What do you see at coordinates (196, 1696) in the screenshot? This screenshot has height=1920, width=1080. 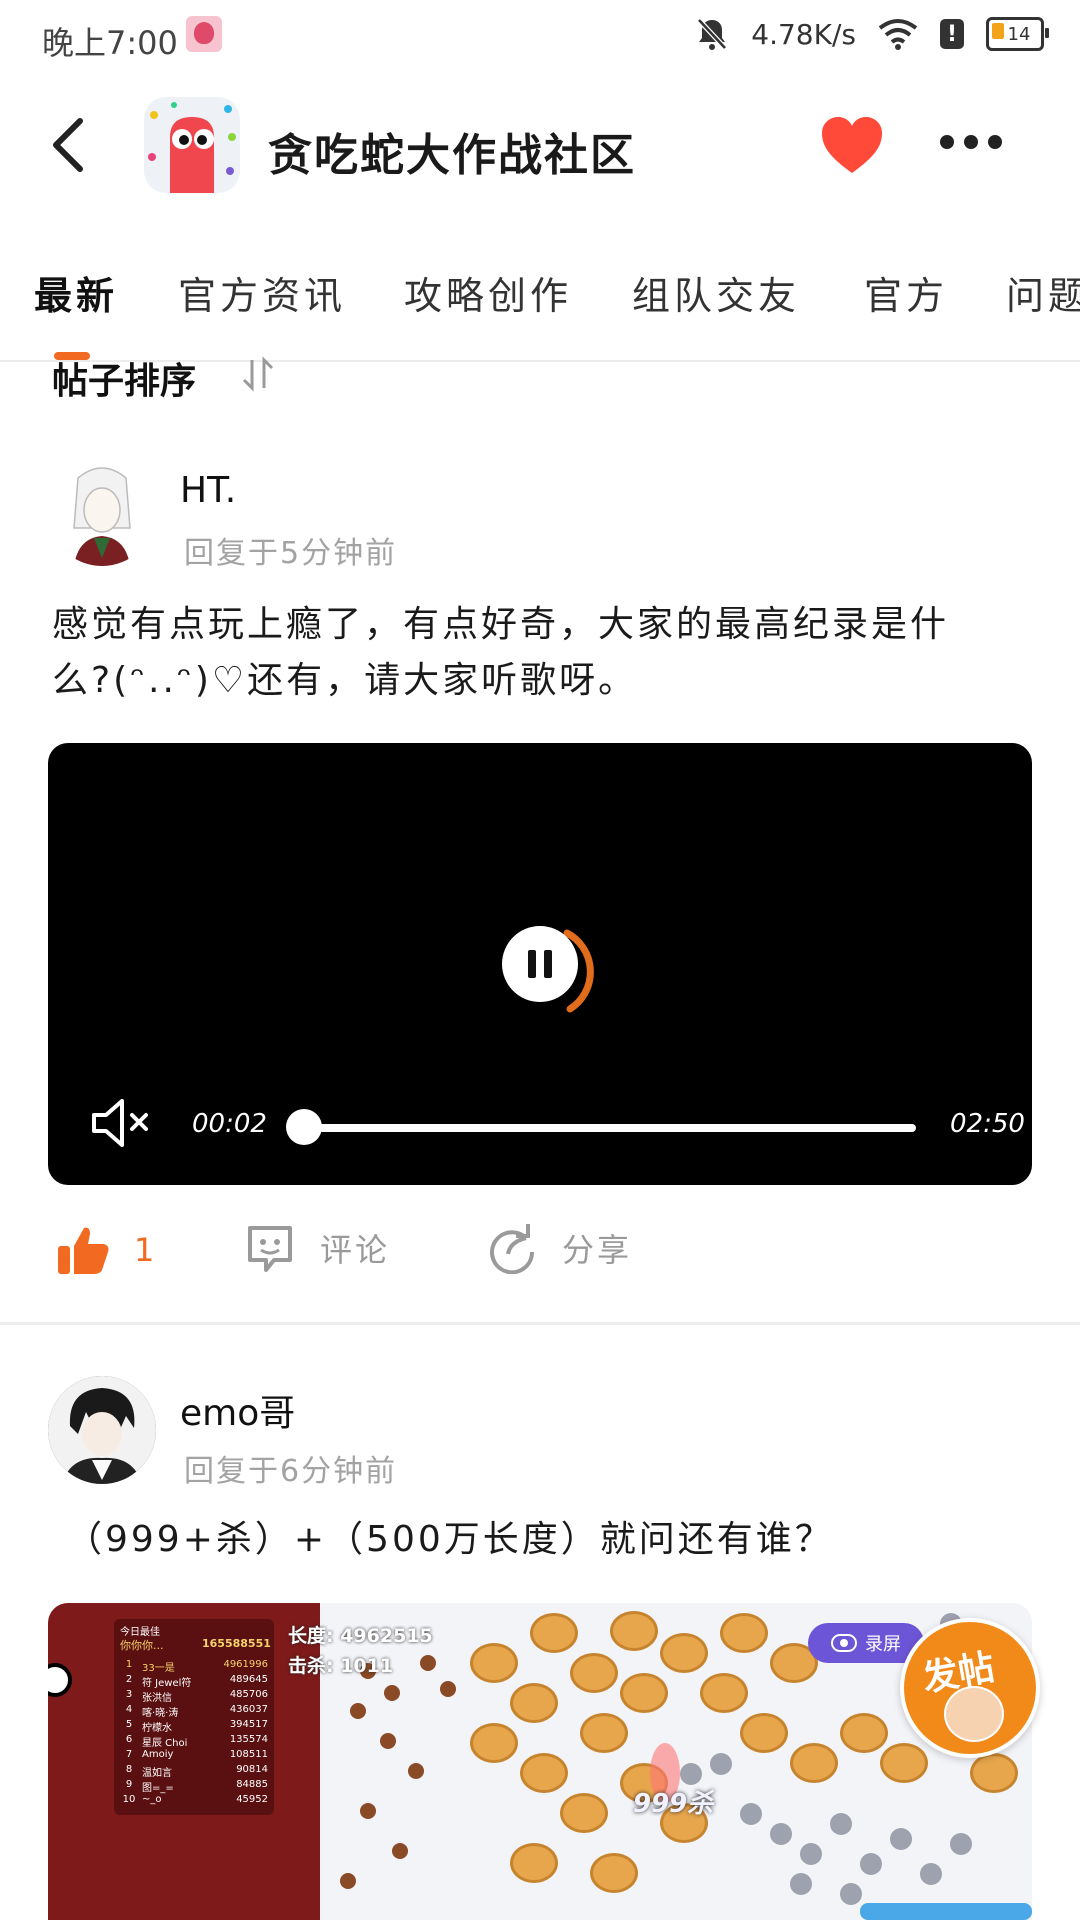 I see `leaderboard-row: 3 张洪信 485706` at bounding box center [196, 1696].